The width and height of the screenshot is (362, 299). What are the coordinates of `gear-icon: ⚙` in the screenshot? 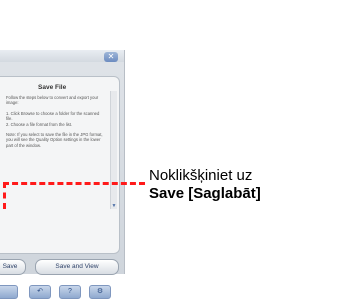 It's located at (100, 291).